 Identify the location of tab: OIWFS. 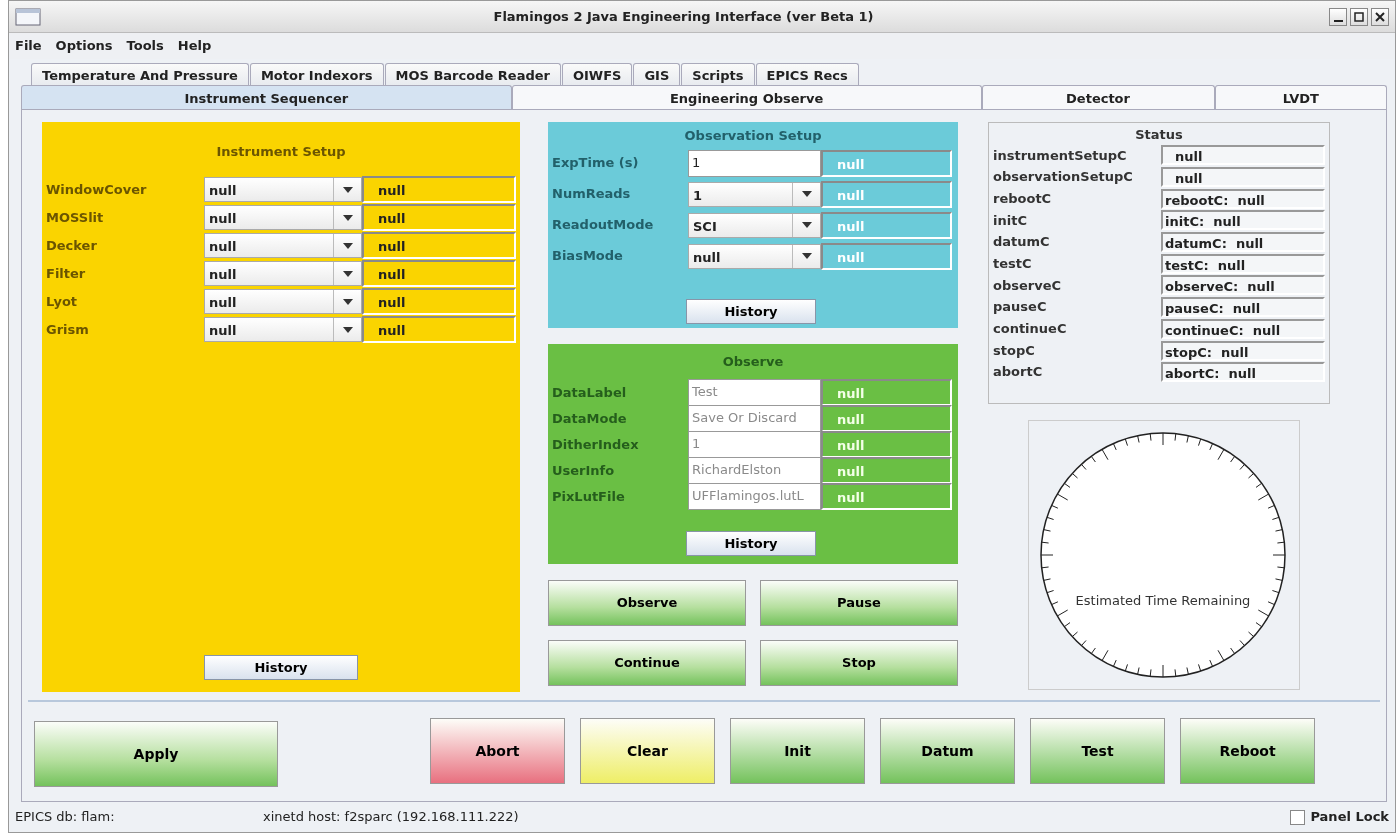
(597, 74).